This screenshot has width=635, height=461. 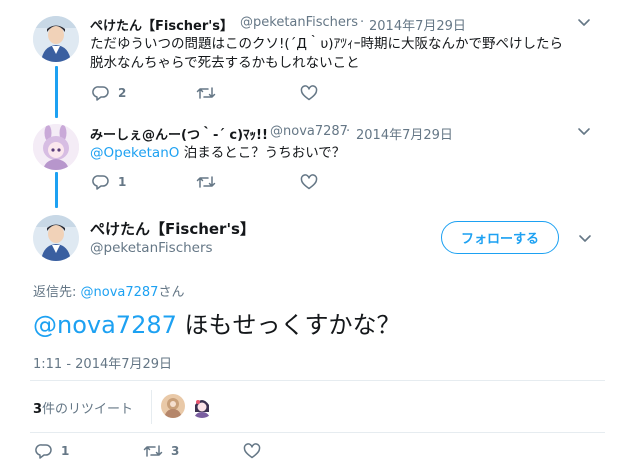 What do you see at coordinates (288, 325) in the screenshot?
I see `main-tweet-text-body: ほもせっくすかな？` at bounding box center [288, 325].